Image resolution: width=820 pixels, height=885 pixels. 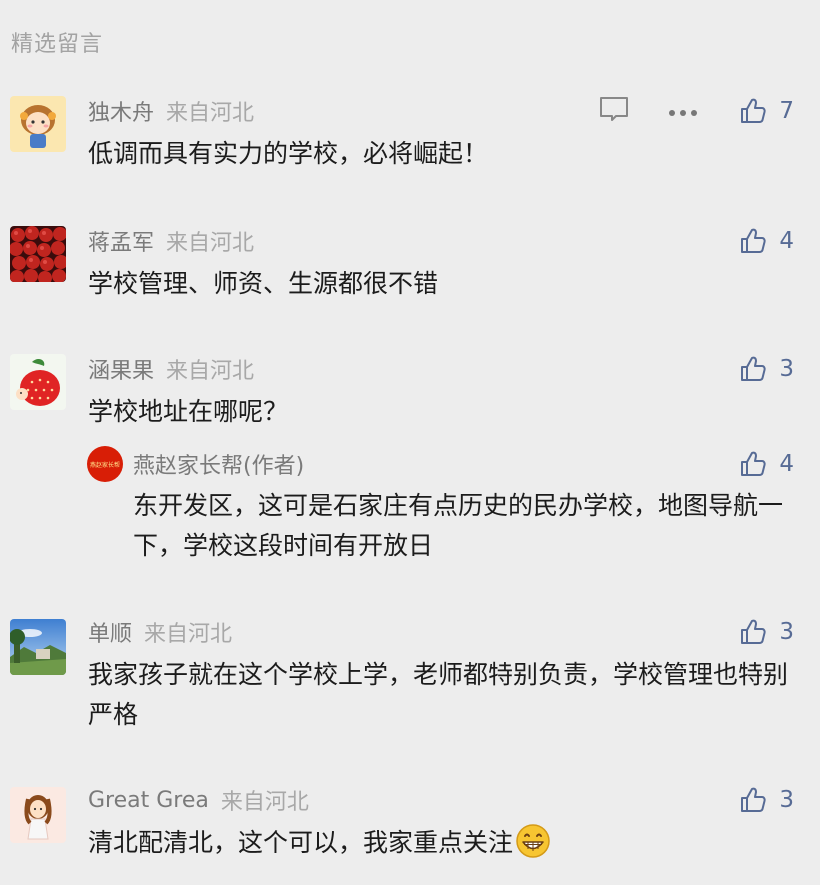 What do you see at coordinates (38, 382) in the screenshot?
I see `strawberry-avatar` at bounding box center [38, 382].